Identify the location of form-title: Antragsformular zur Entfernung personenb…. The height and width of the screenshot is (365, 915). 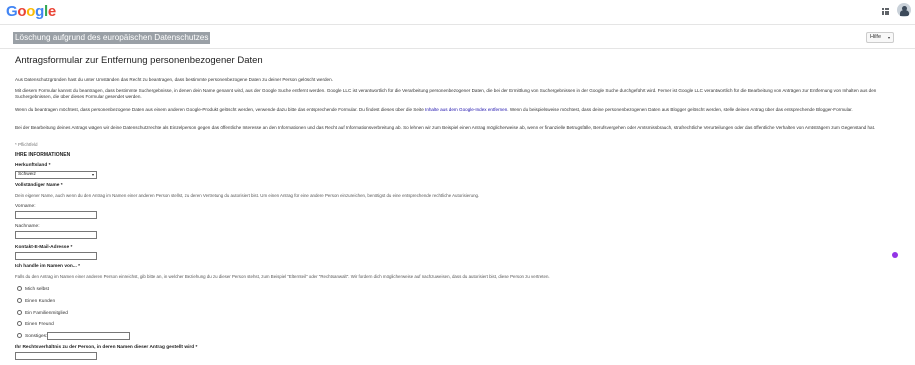
(139, 60).